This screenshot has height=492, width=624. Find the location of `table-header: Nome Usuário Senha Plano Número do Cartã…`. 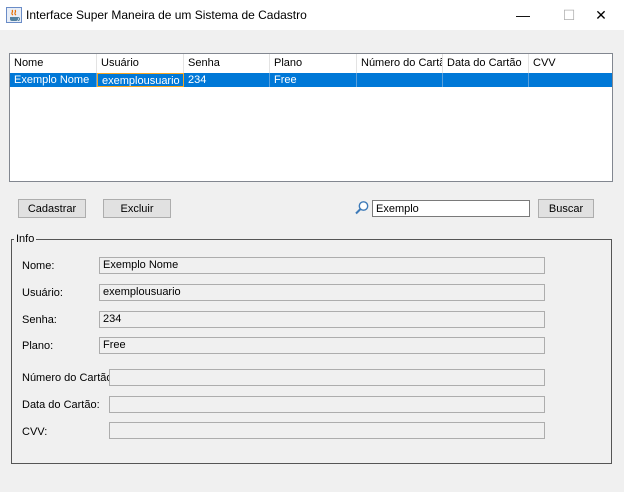

table-header: Nome Usuário Senha Plano Número do Cartã… is located at coordinates (311, 64).